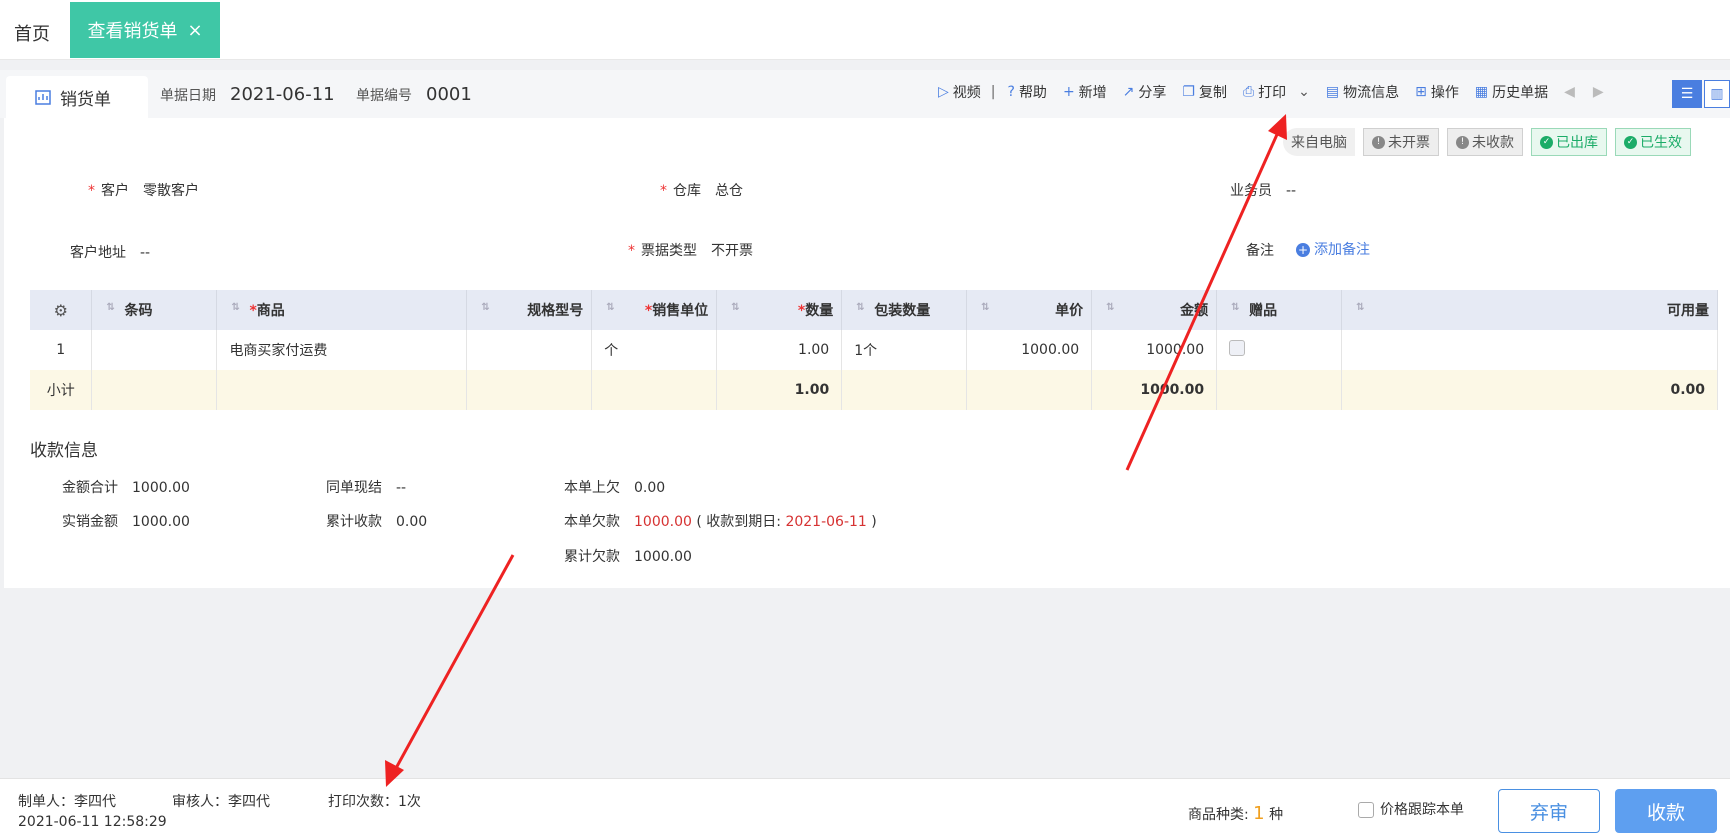 This screenshot has width=1730, height=839. Describe the element at coordinates (194, 30) in the screenshot. I see `close-icon: ×` at that location.